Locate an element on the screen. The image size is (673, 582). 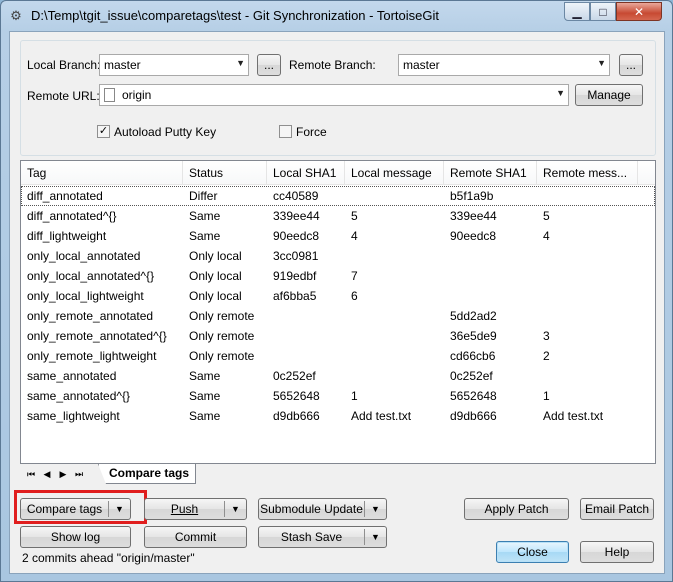
column-header-status: Status is located at coordinates (225, 173).